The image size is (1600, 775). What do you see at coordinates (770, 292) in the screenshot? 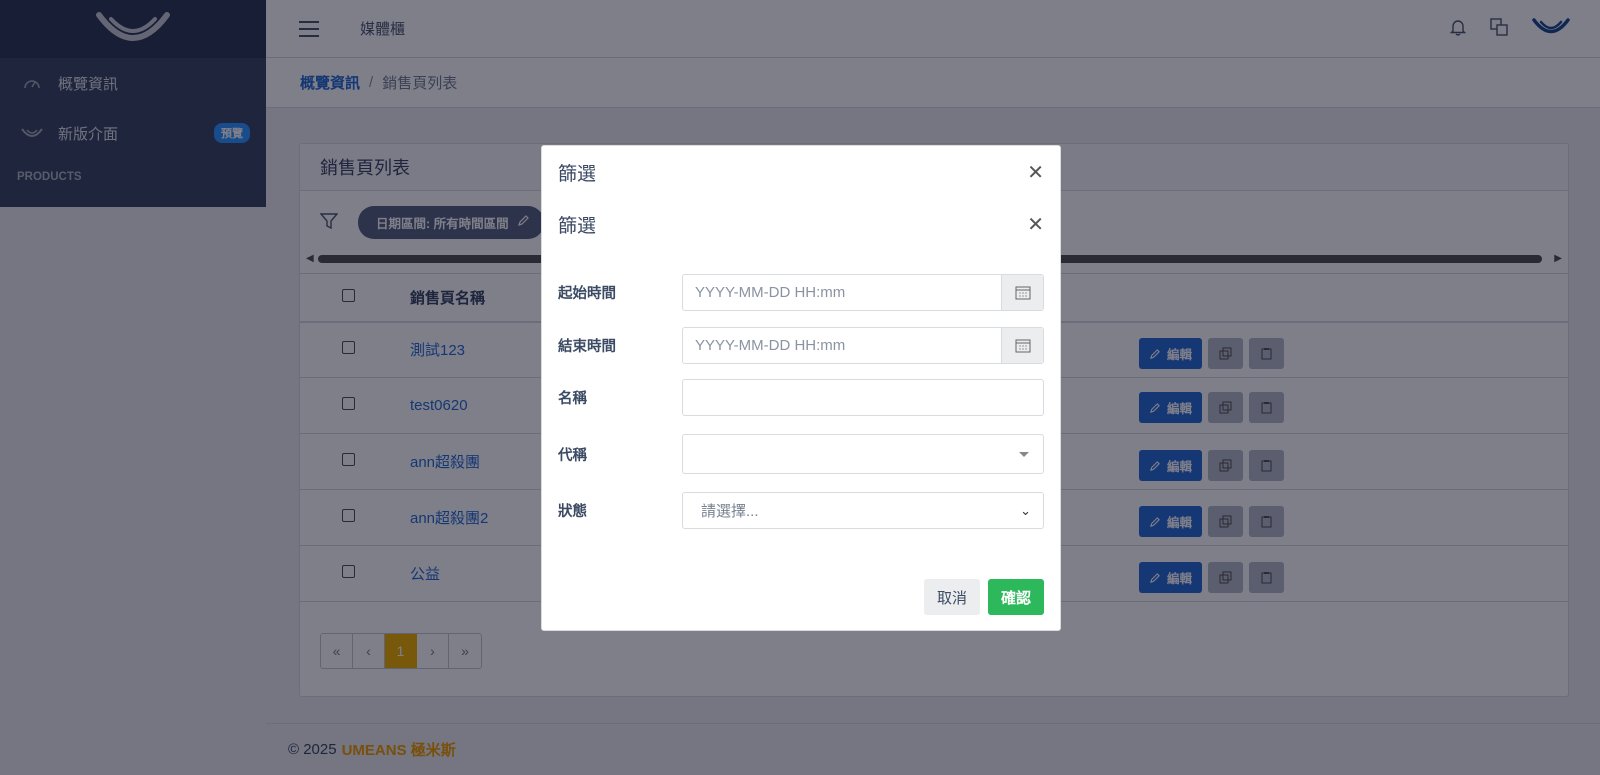
I see `start-time-placeholder: YYYY-MM-DD HH:mm` at bounding box center [770, 292].